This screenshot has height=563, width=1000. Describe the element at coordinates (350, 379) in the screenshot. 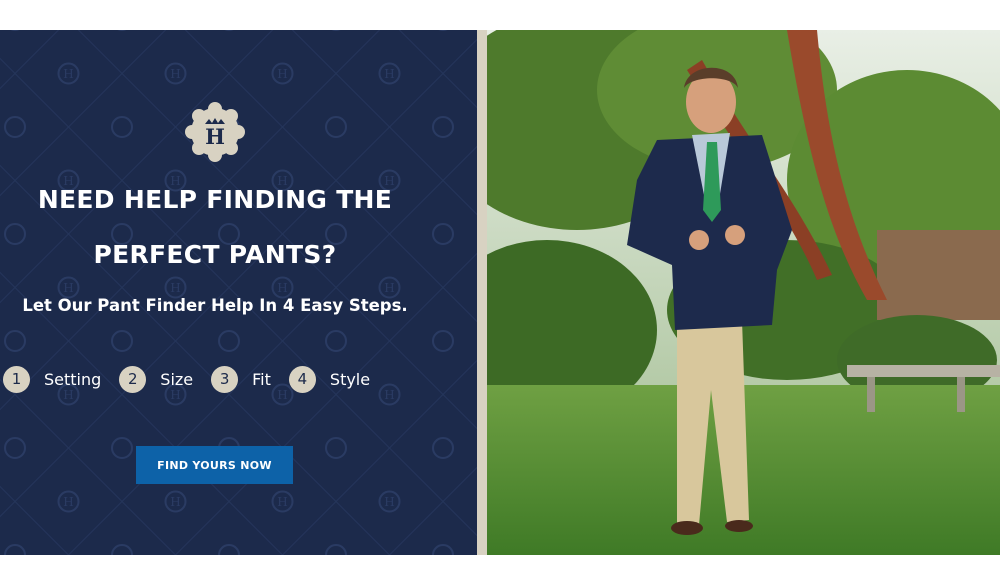

I see `step-label: Style` at that location.